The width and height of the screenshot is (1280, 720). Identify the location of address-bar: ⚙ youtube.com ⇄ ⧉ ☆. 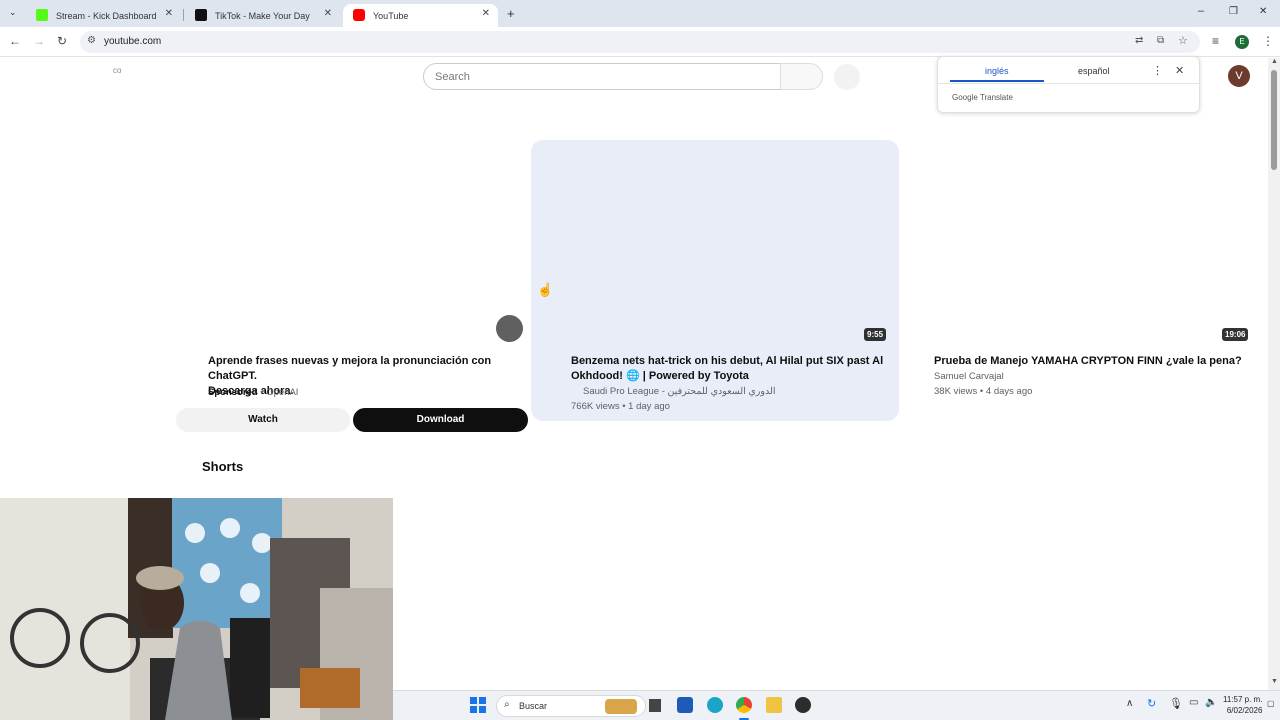
(640, 42).